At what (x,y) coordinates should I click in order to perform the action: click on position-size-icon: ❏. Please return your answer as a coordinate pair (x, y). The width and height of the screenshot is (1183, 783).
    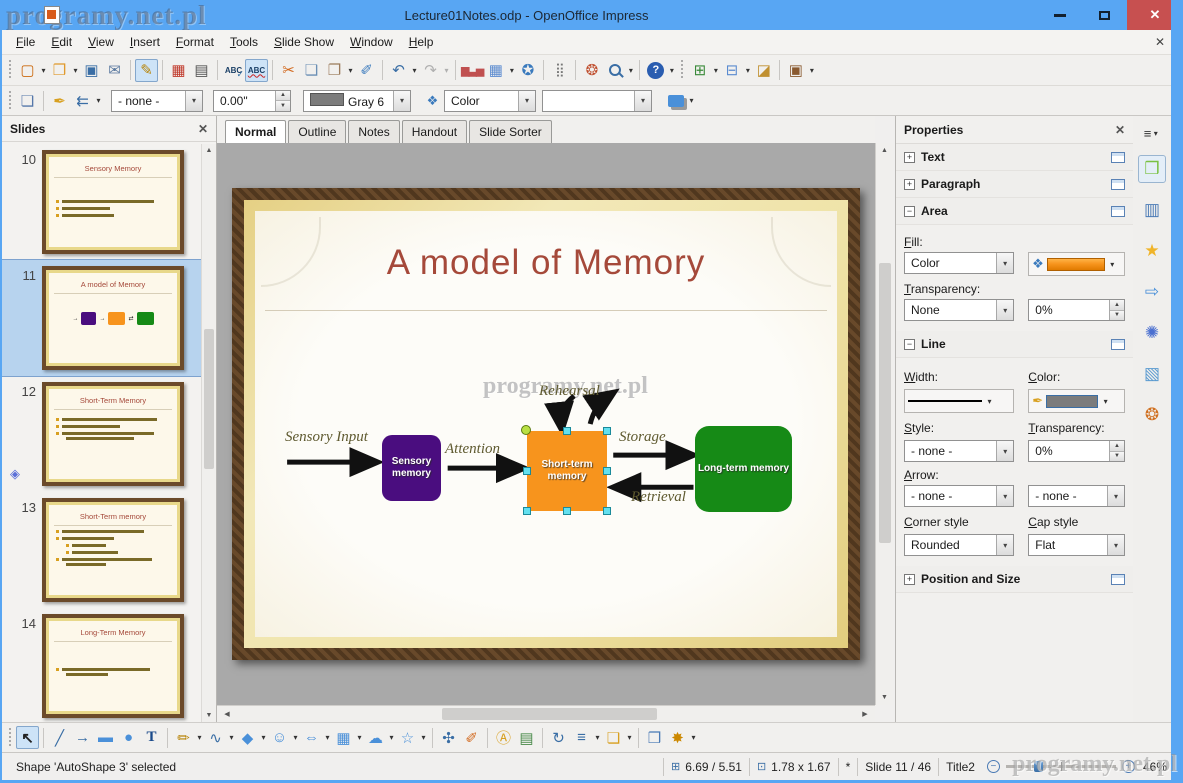
    Looking at the image, I should click on (27, 100).